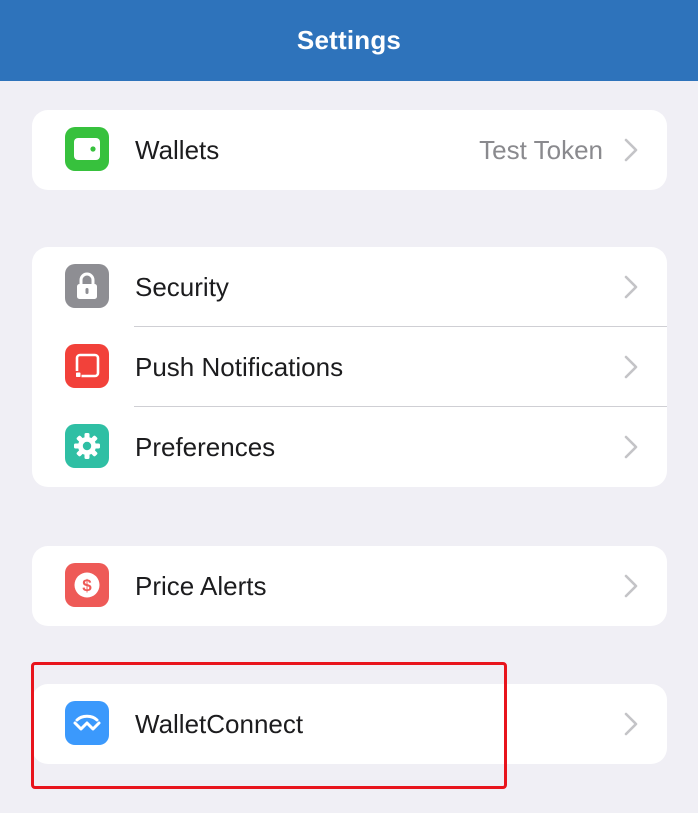  I want to click on lock-icon, so click(87, 286).